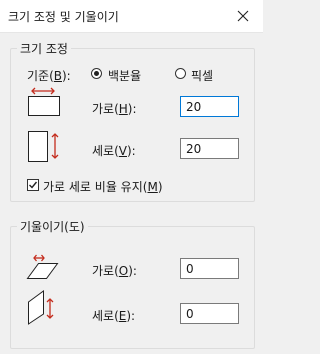 The image size is (320, 354). I want to click on resize-vertical-label: 세로(V):, so click(114, 151).